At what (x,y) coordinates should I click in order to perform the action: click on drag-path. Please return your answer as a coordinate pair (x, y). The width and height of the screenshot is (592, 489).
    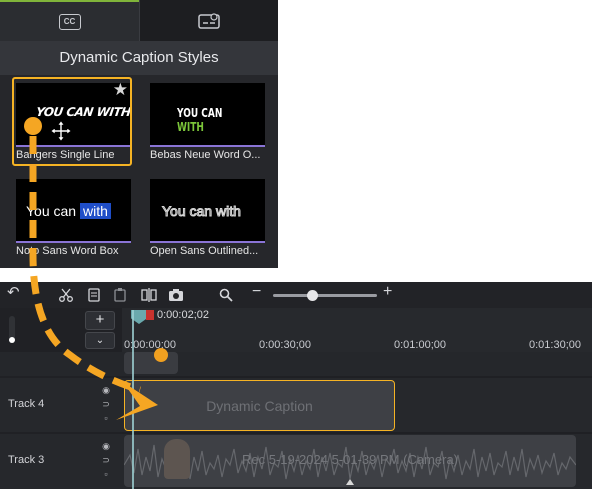
    Looking at the image, I should click on (85, 265).